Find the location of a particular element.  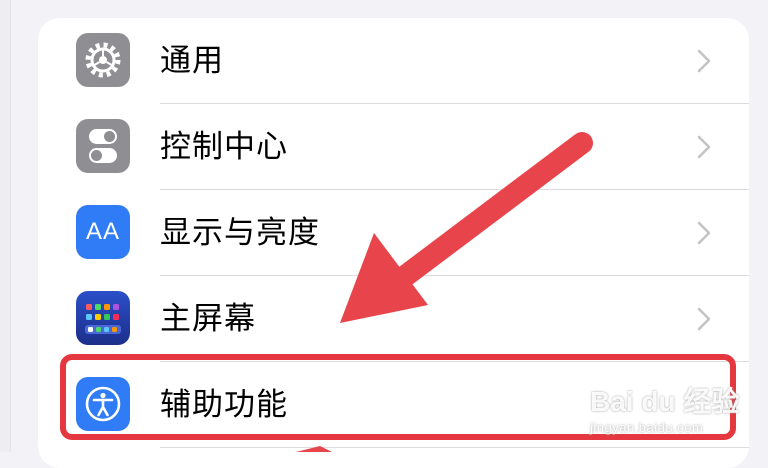

watermark-main-text: Bai du 经验 is located at coordinates (665, 401).